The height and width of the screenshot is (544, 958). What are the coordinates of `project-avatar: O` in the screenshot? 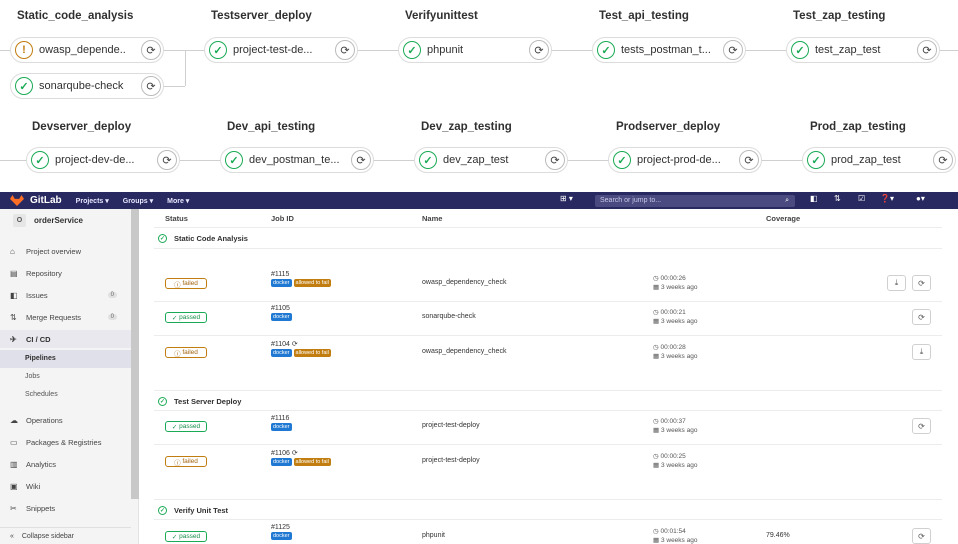 It's located at (19, 220).